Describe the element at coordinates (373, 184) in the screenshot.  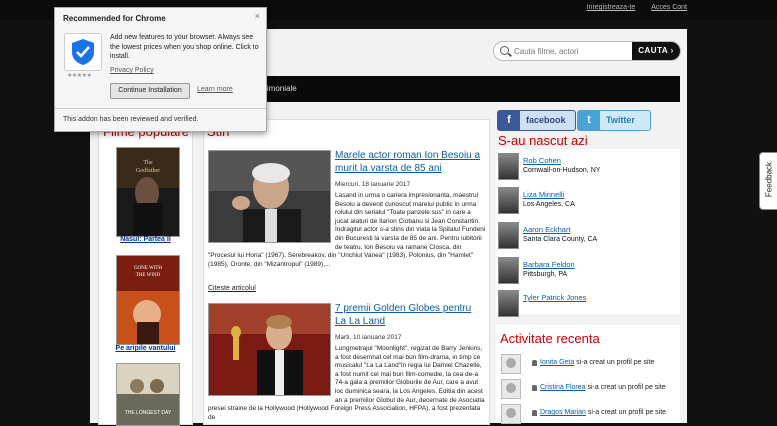
I see `article-date-besoiu: Miercuri, 18 ianuarie 2017` at that location.